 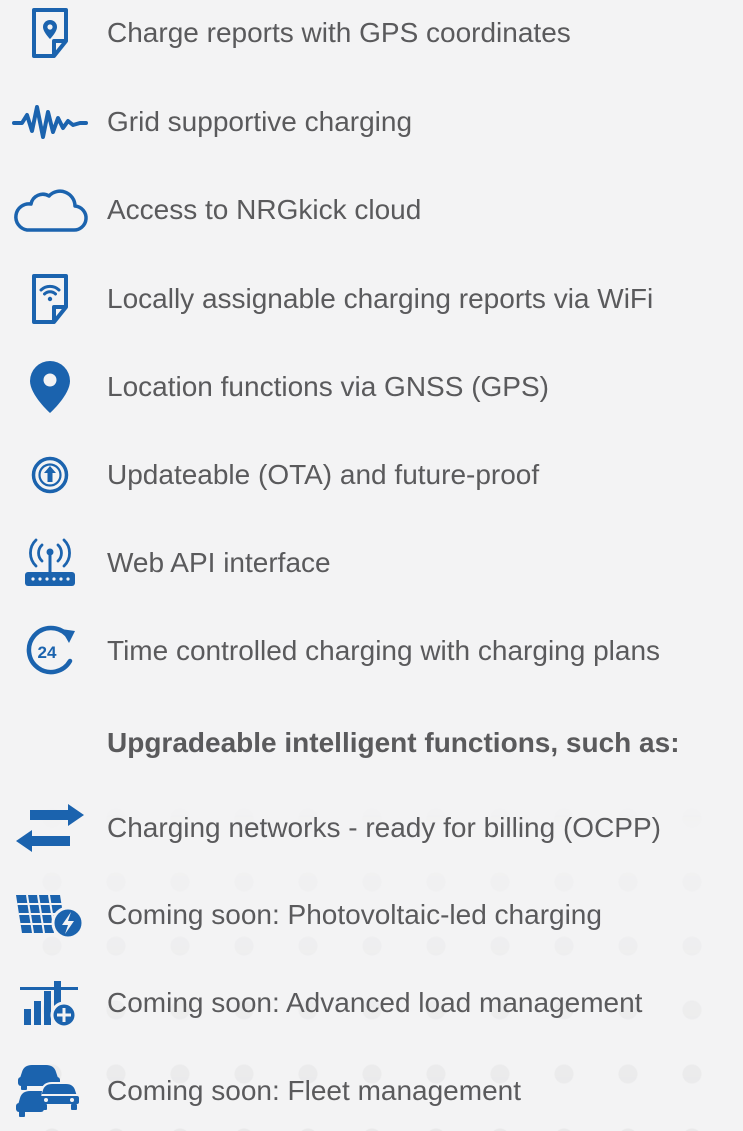 I want to click on feature-row-gps-reports: Charge reports with GPS coordinates, so click(x=371, y=33).